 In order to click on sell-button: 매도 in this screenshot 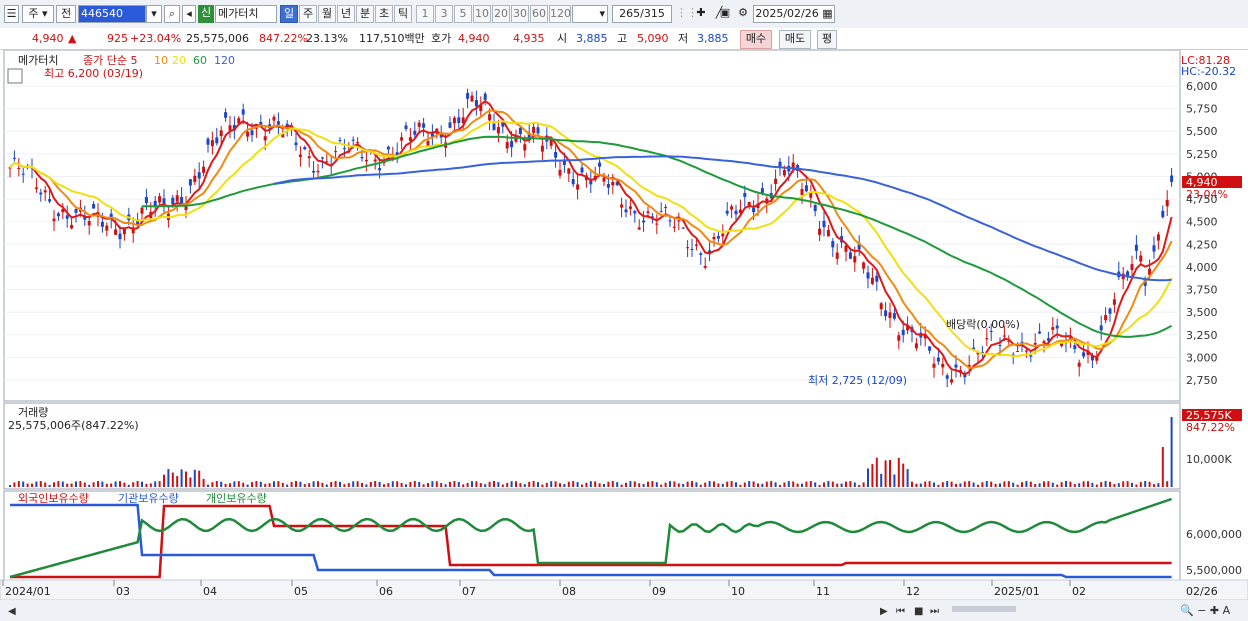, I will do `click(795, 39)`.